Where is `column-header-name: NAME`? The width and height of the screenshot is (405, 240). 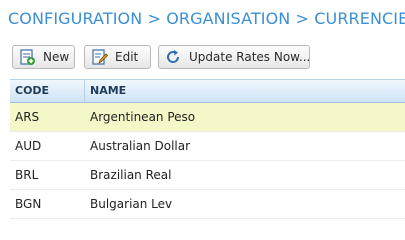
column-header-name: NAME is located at coordinates (108, 90).